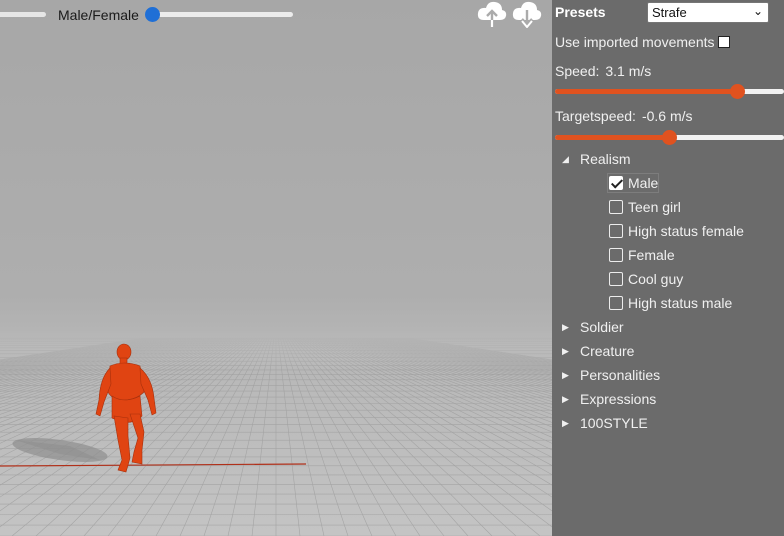  What do you see at coordinates (628, 71) in the screenshot?
I see `speed-value: 3.1 m/s` at bounding box center [628, 71].